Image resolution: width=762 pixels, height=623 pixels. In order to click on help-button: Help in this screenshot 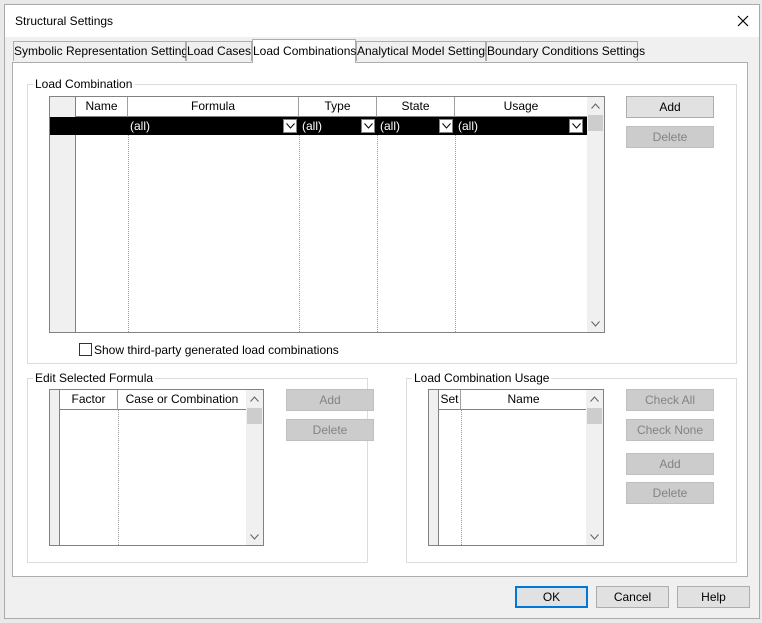, I will do `click(713, 597)`.